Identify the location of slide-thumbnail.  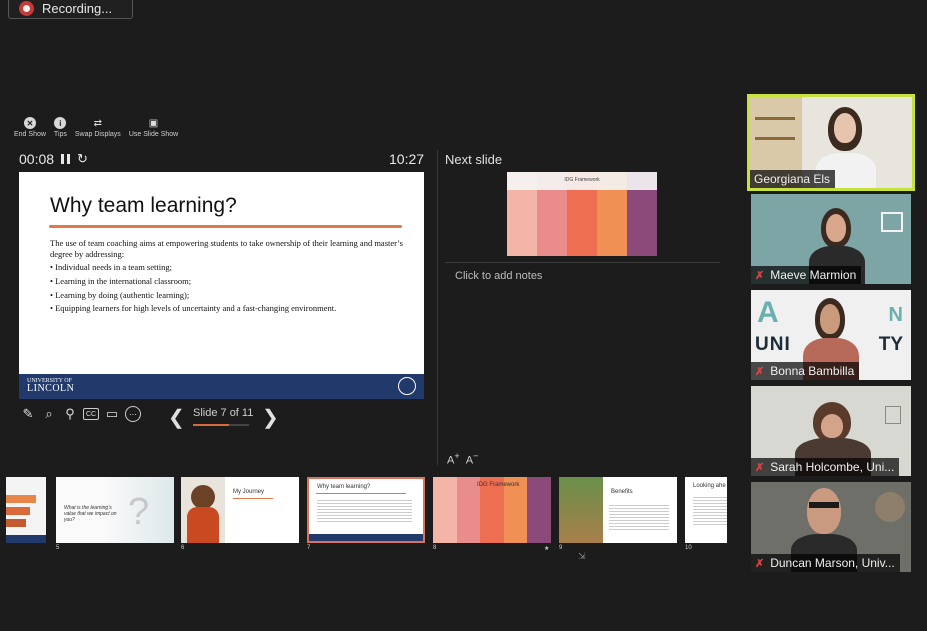
(26, 510).